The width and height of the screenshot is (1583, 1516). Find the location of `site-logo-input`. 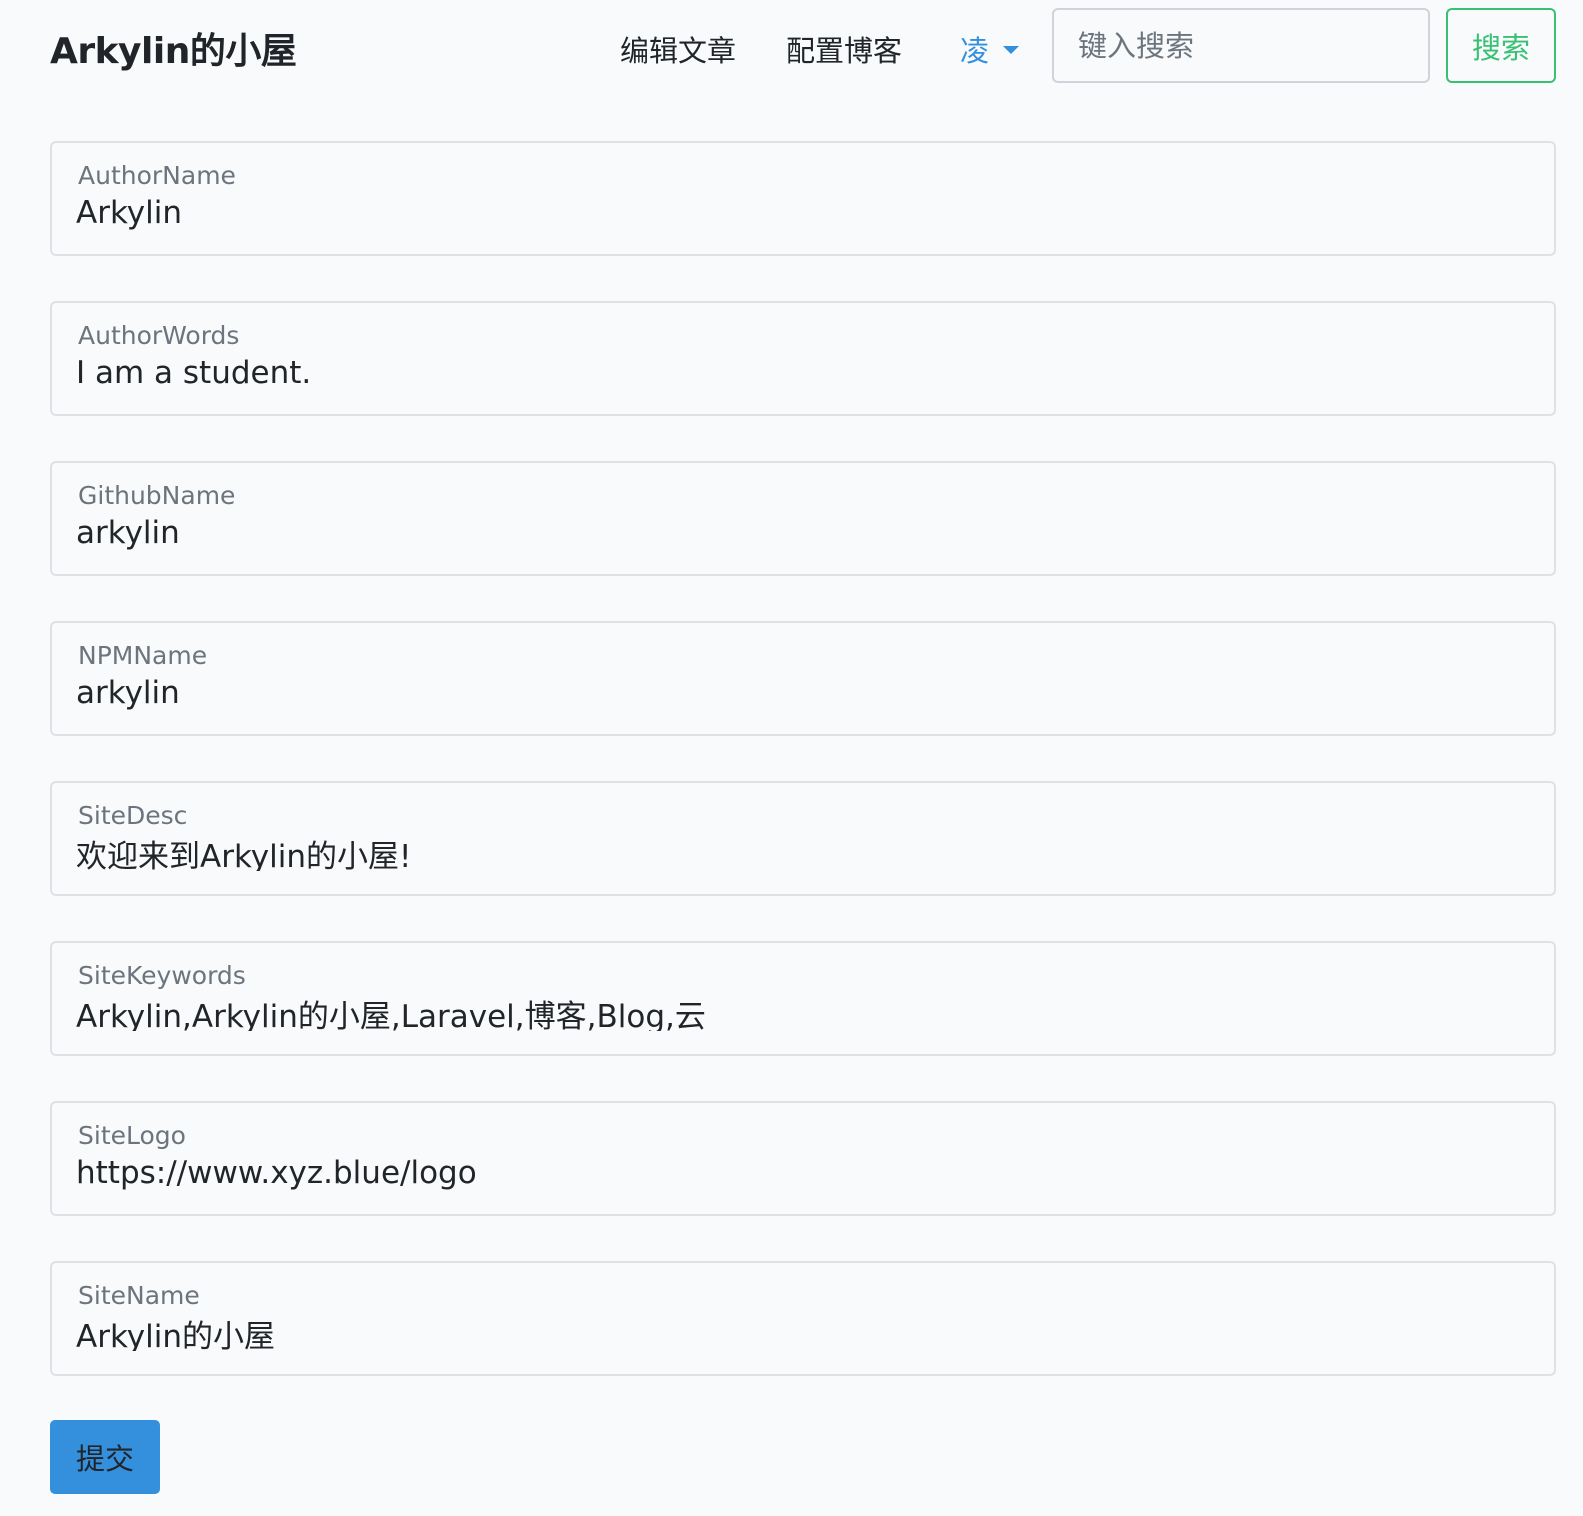

site-logo-input is located at coordinates (796, 1173).